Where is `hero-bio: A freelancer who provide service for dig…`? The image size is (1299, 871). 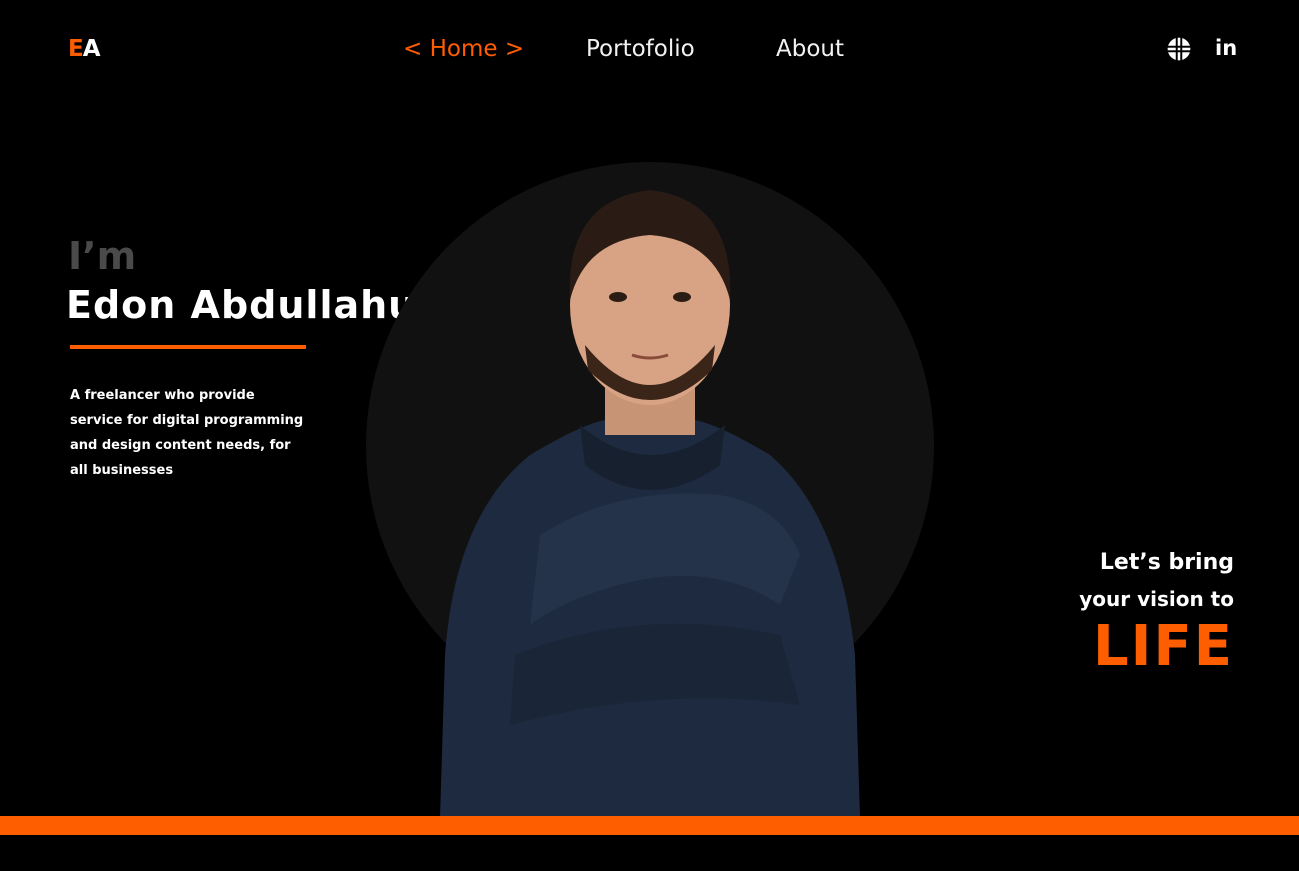 hero-bio: A freelancer who provide service for dig… is located at coordinates (187, 433).